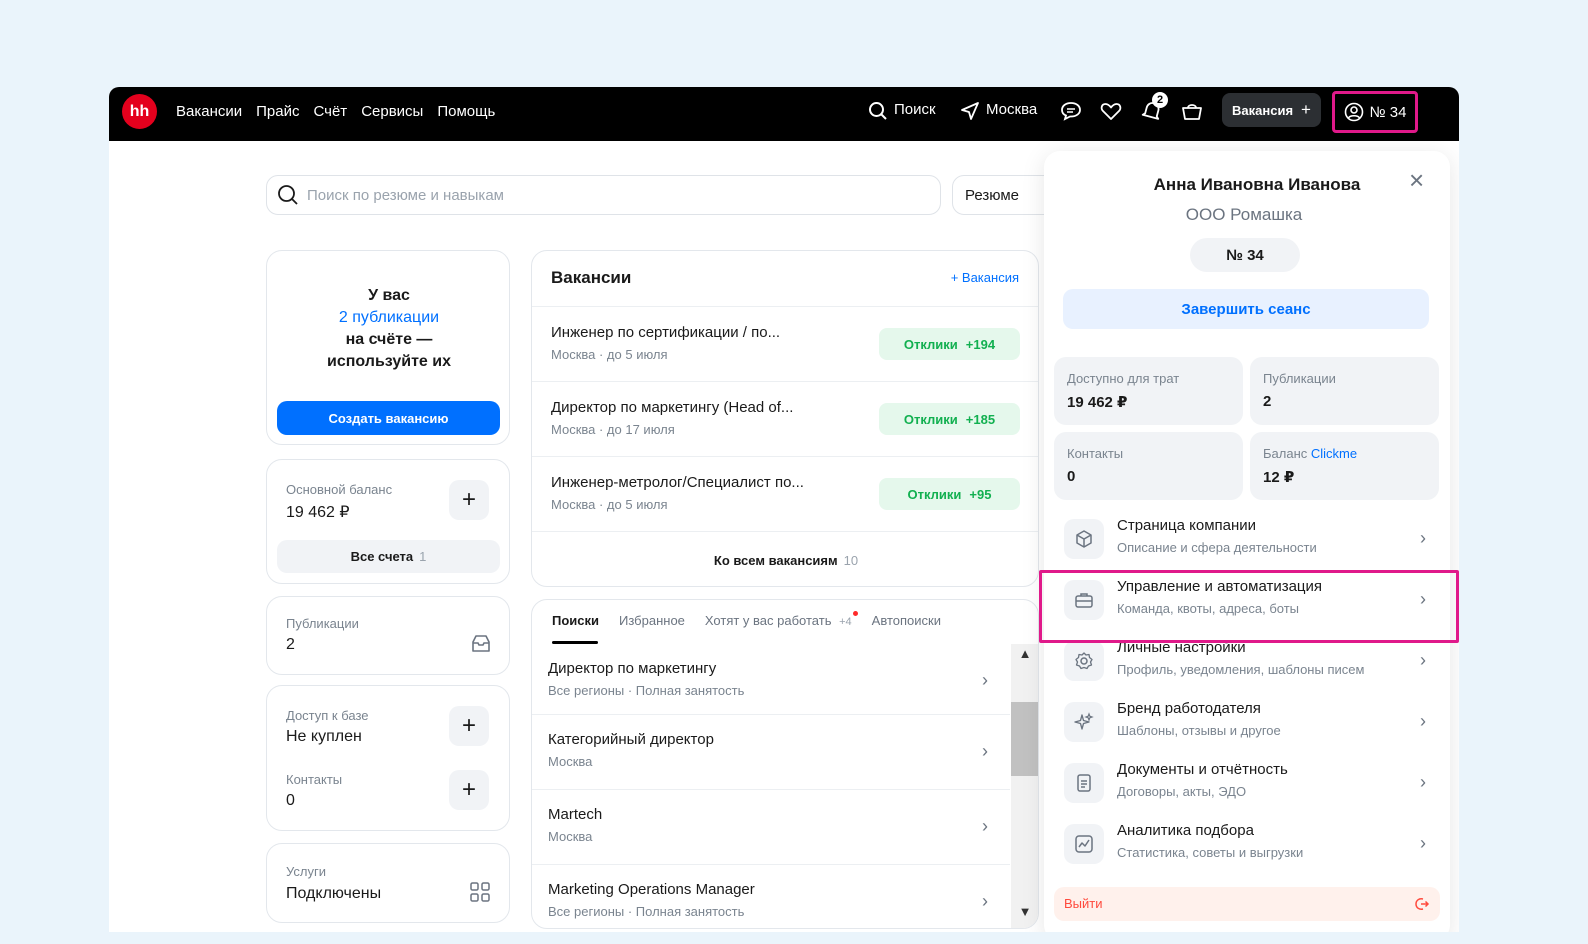 The width and height of the screenshot is (1588, 944). What do you see at coordinates (781, 619) in the screenshot?
I see `tab-want-to-work: Хотят у вас работать +4` at bounding box center [781, 619].